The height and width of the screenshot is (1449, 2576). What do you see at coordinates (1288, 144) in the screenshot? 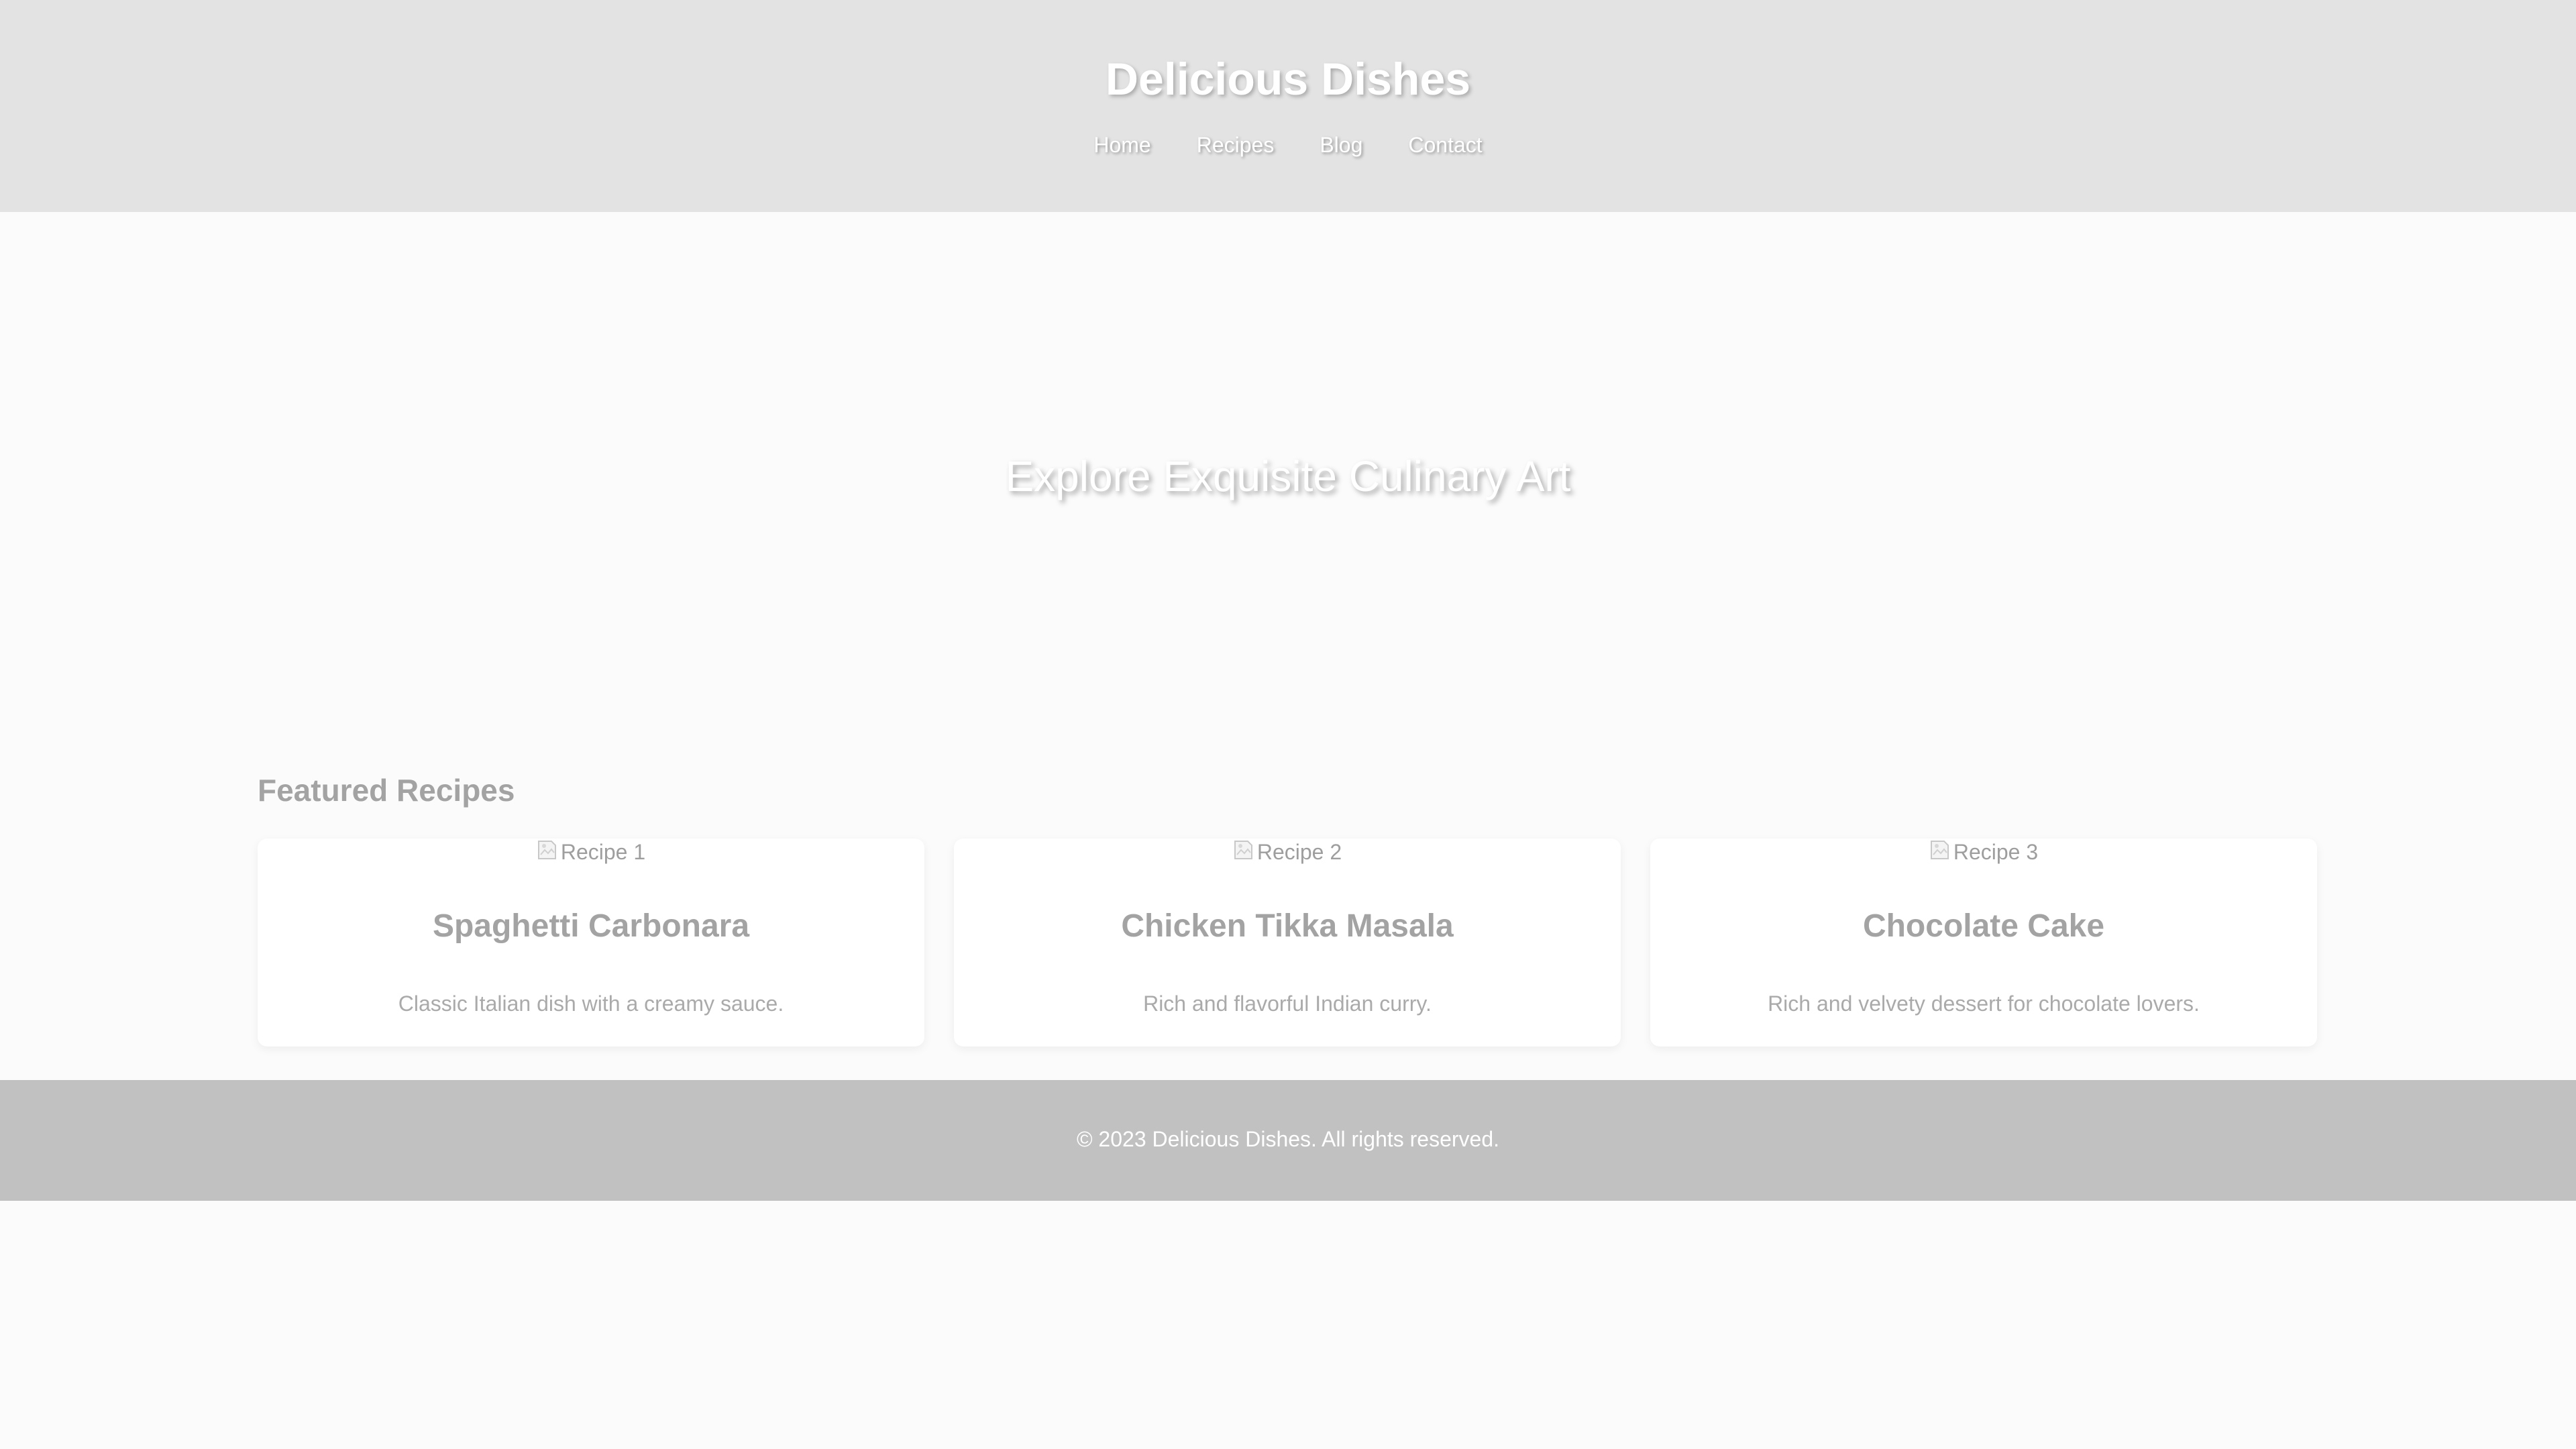
I see `main-nav: Home Recipes Blog Contact` at bounding box center [1288, 144].